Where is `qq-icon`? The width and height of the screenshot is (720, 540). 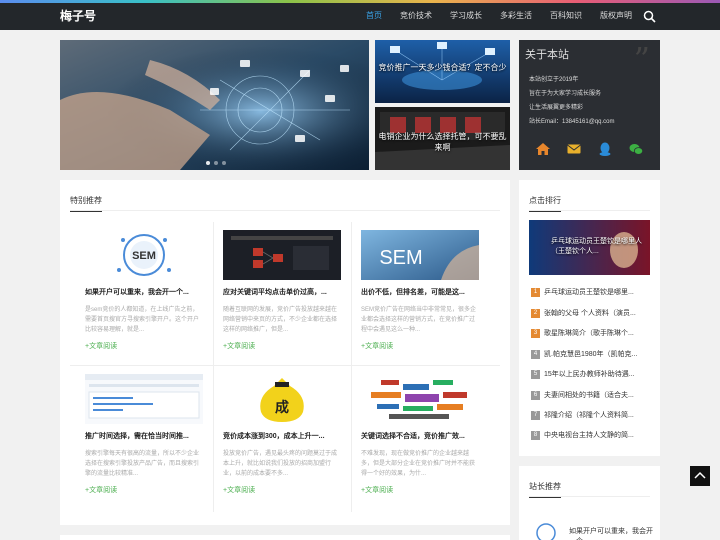 qq-icon is located at coordinates (605, 149).